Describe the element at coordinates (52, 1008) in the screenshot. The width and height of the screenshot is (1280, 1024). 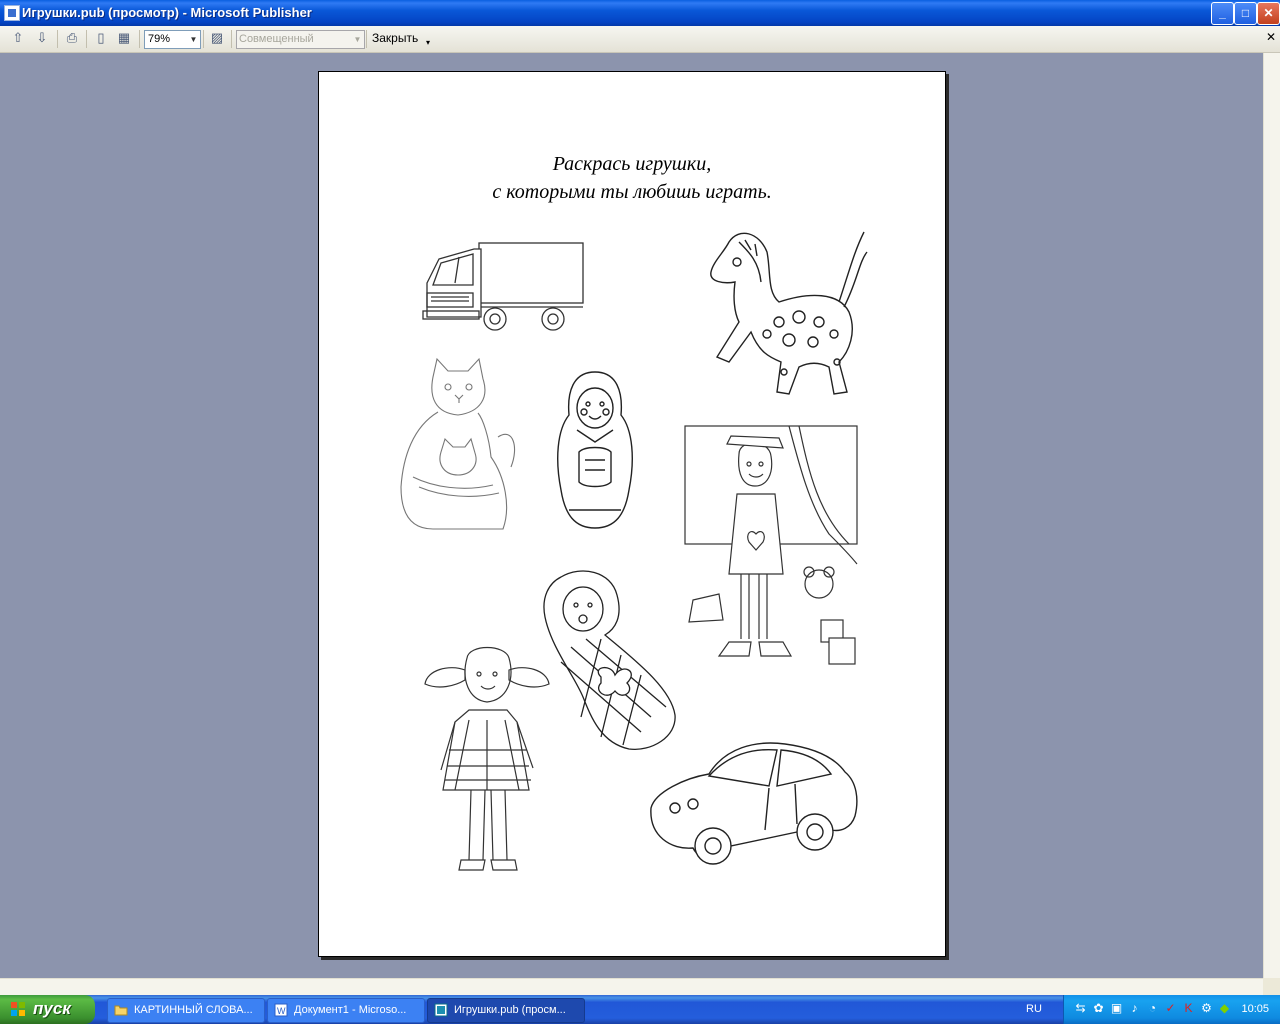
I see `start-label: пуск` at that location.